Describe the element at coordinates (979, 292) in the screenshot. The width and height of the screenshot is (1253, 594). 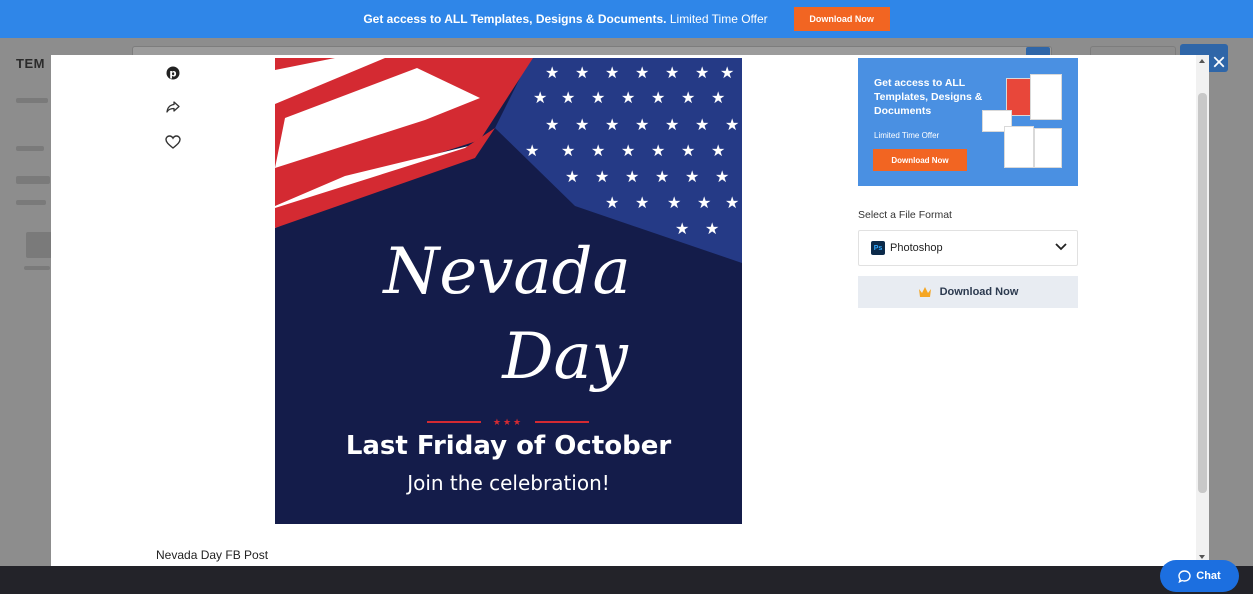
I see `download-now-label: Download Now` at that location.